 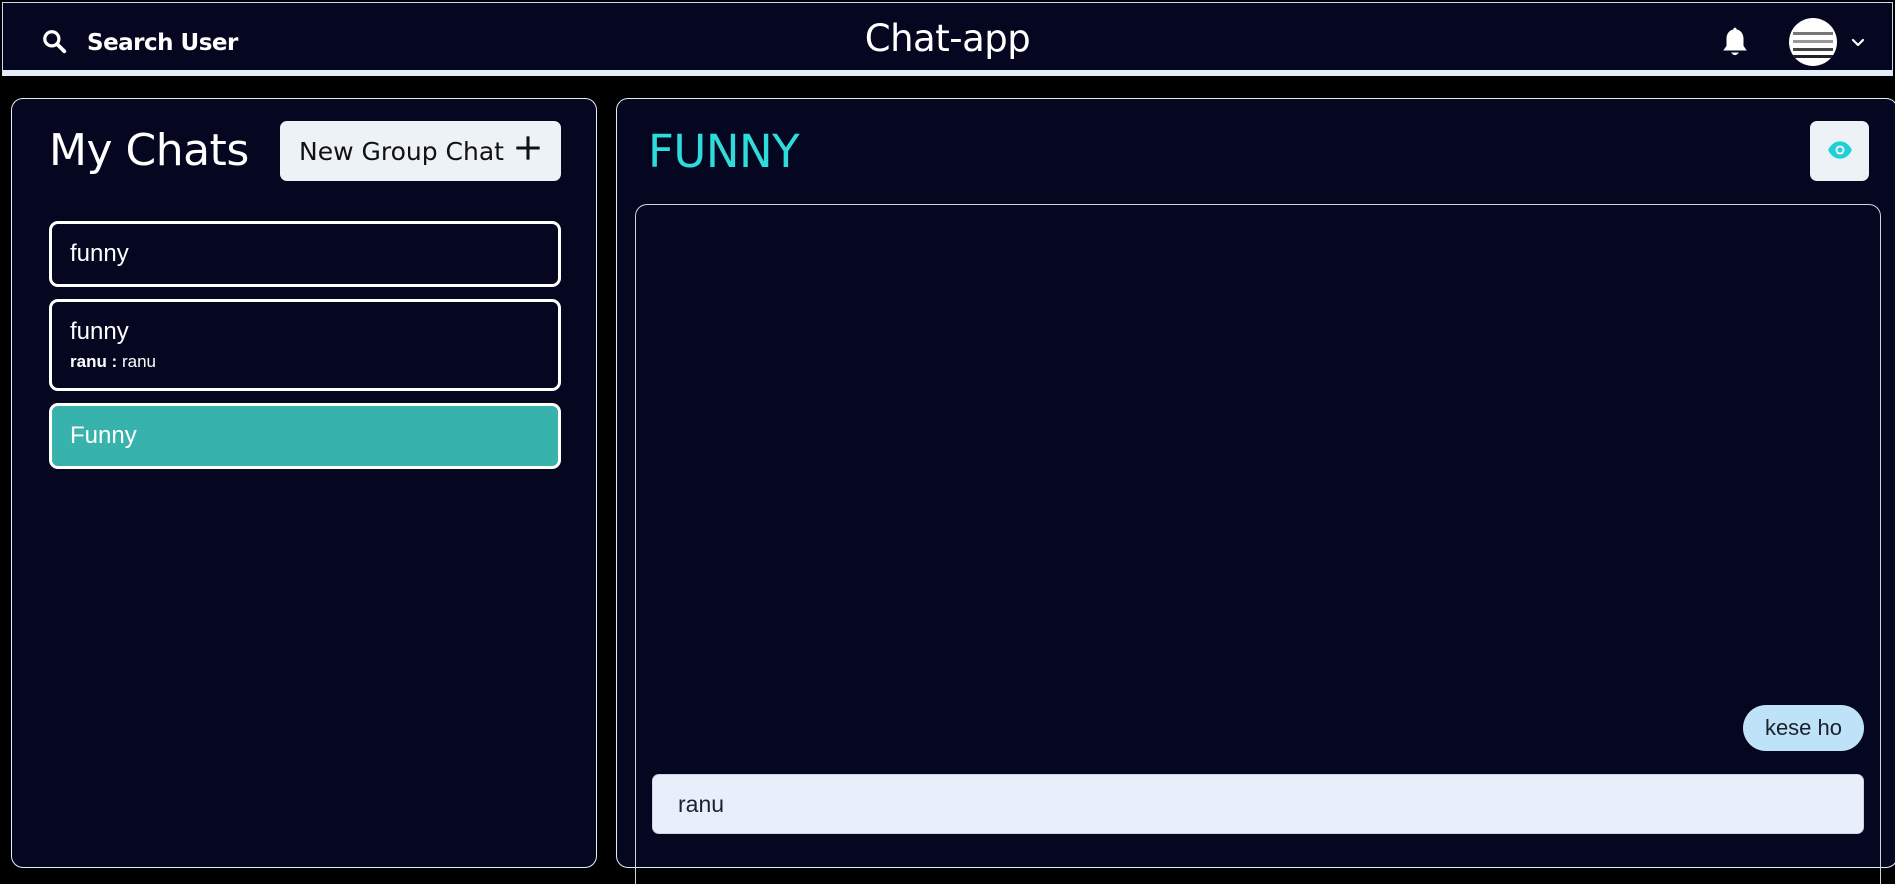 I want to click on chat-list: funny funny ranu : ranu Funny, so click(x=305, y=351).